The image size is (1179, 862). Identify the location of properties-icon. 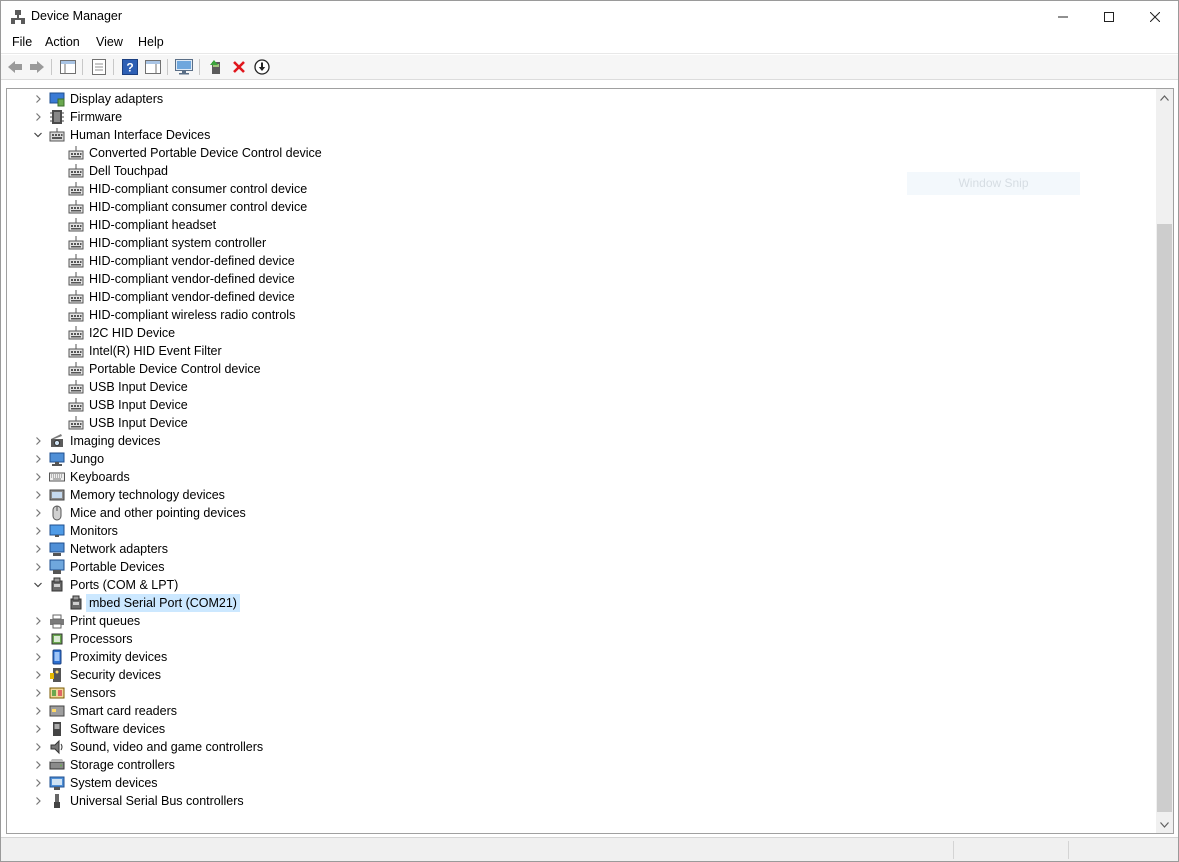
(99, 67).